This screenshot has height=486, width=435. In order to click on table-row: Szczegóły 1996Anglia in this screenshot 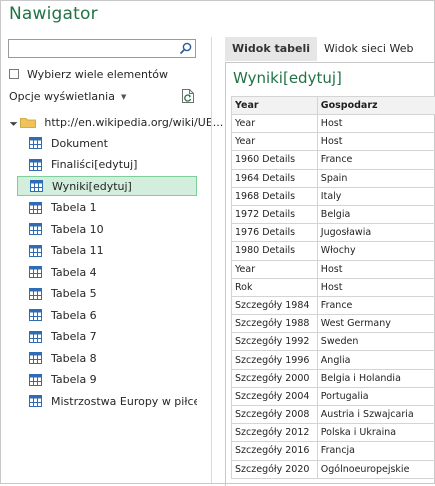, I will do `click(333, 360)`.